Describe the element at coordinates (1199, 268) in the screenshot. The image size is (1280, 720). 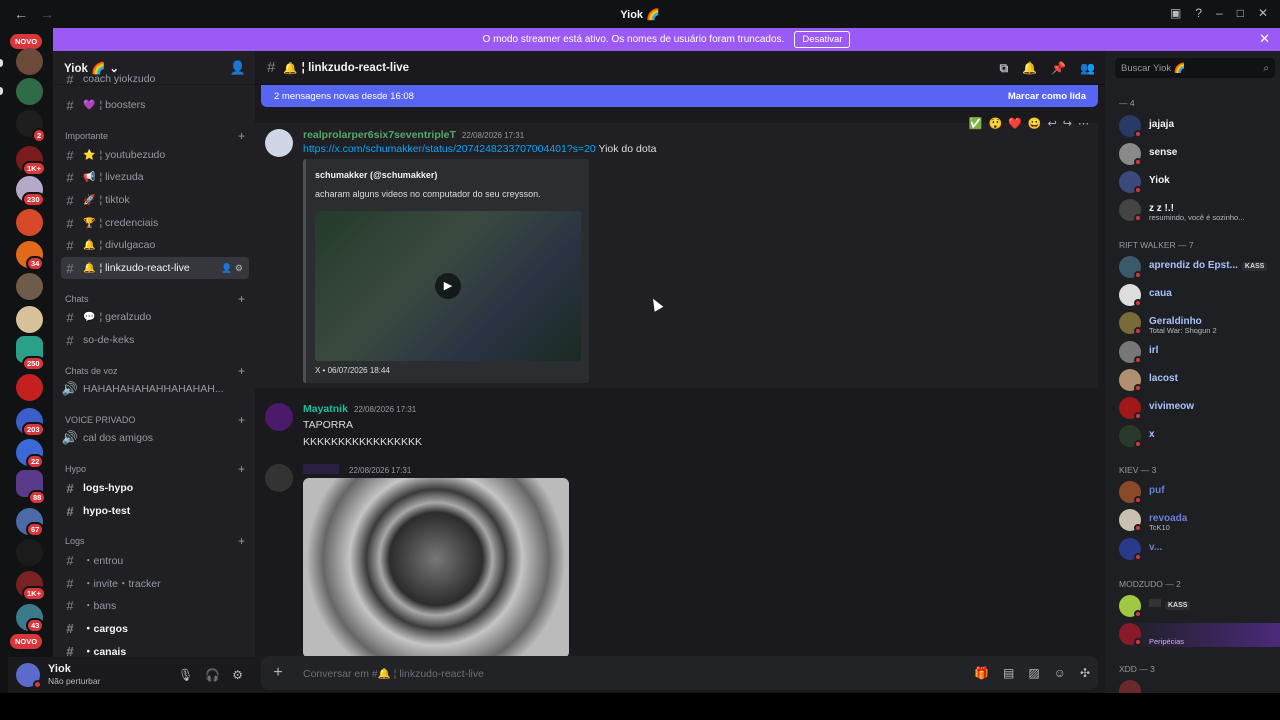
I see `member-item: aprendiz do Epst... KASS` at that location.